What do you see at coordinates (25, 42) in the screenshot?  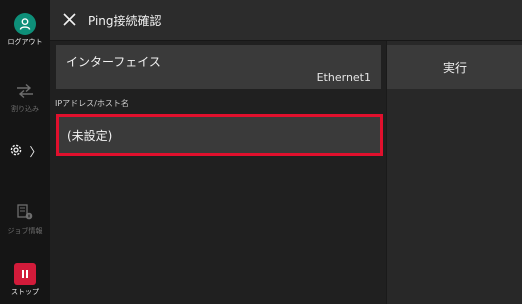 I see `logout-label: ログアウト` at bounding box center [25, 42].